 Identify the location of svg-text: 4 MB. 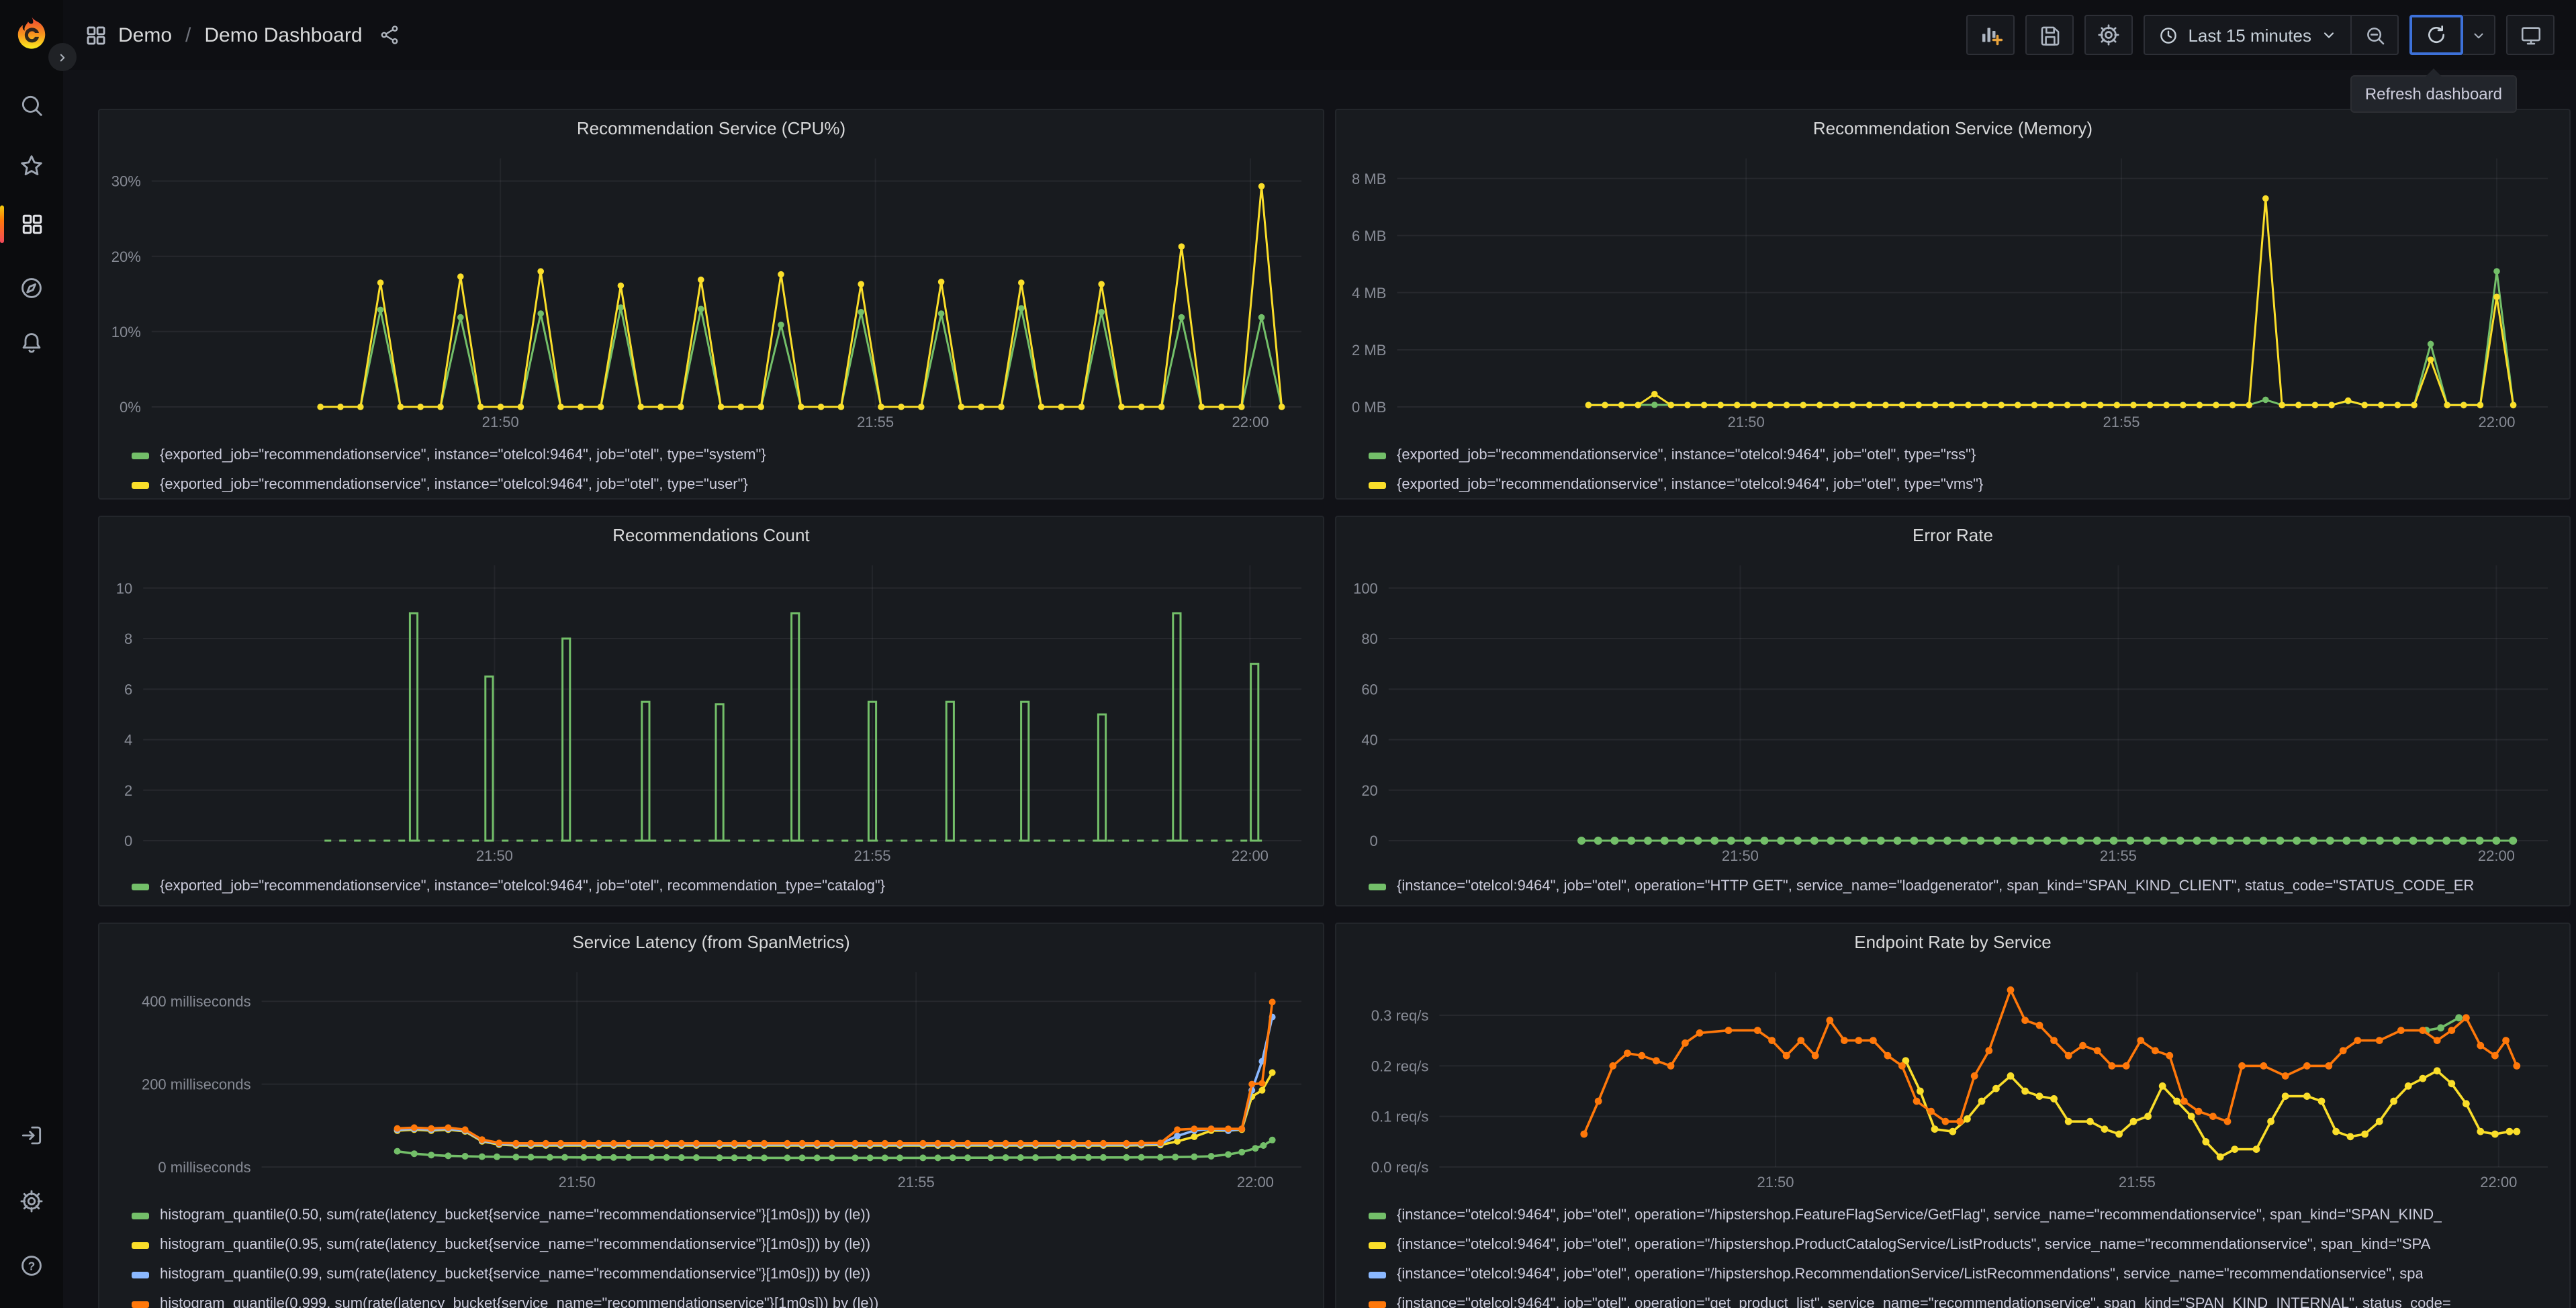
(1369, 293).